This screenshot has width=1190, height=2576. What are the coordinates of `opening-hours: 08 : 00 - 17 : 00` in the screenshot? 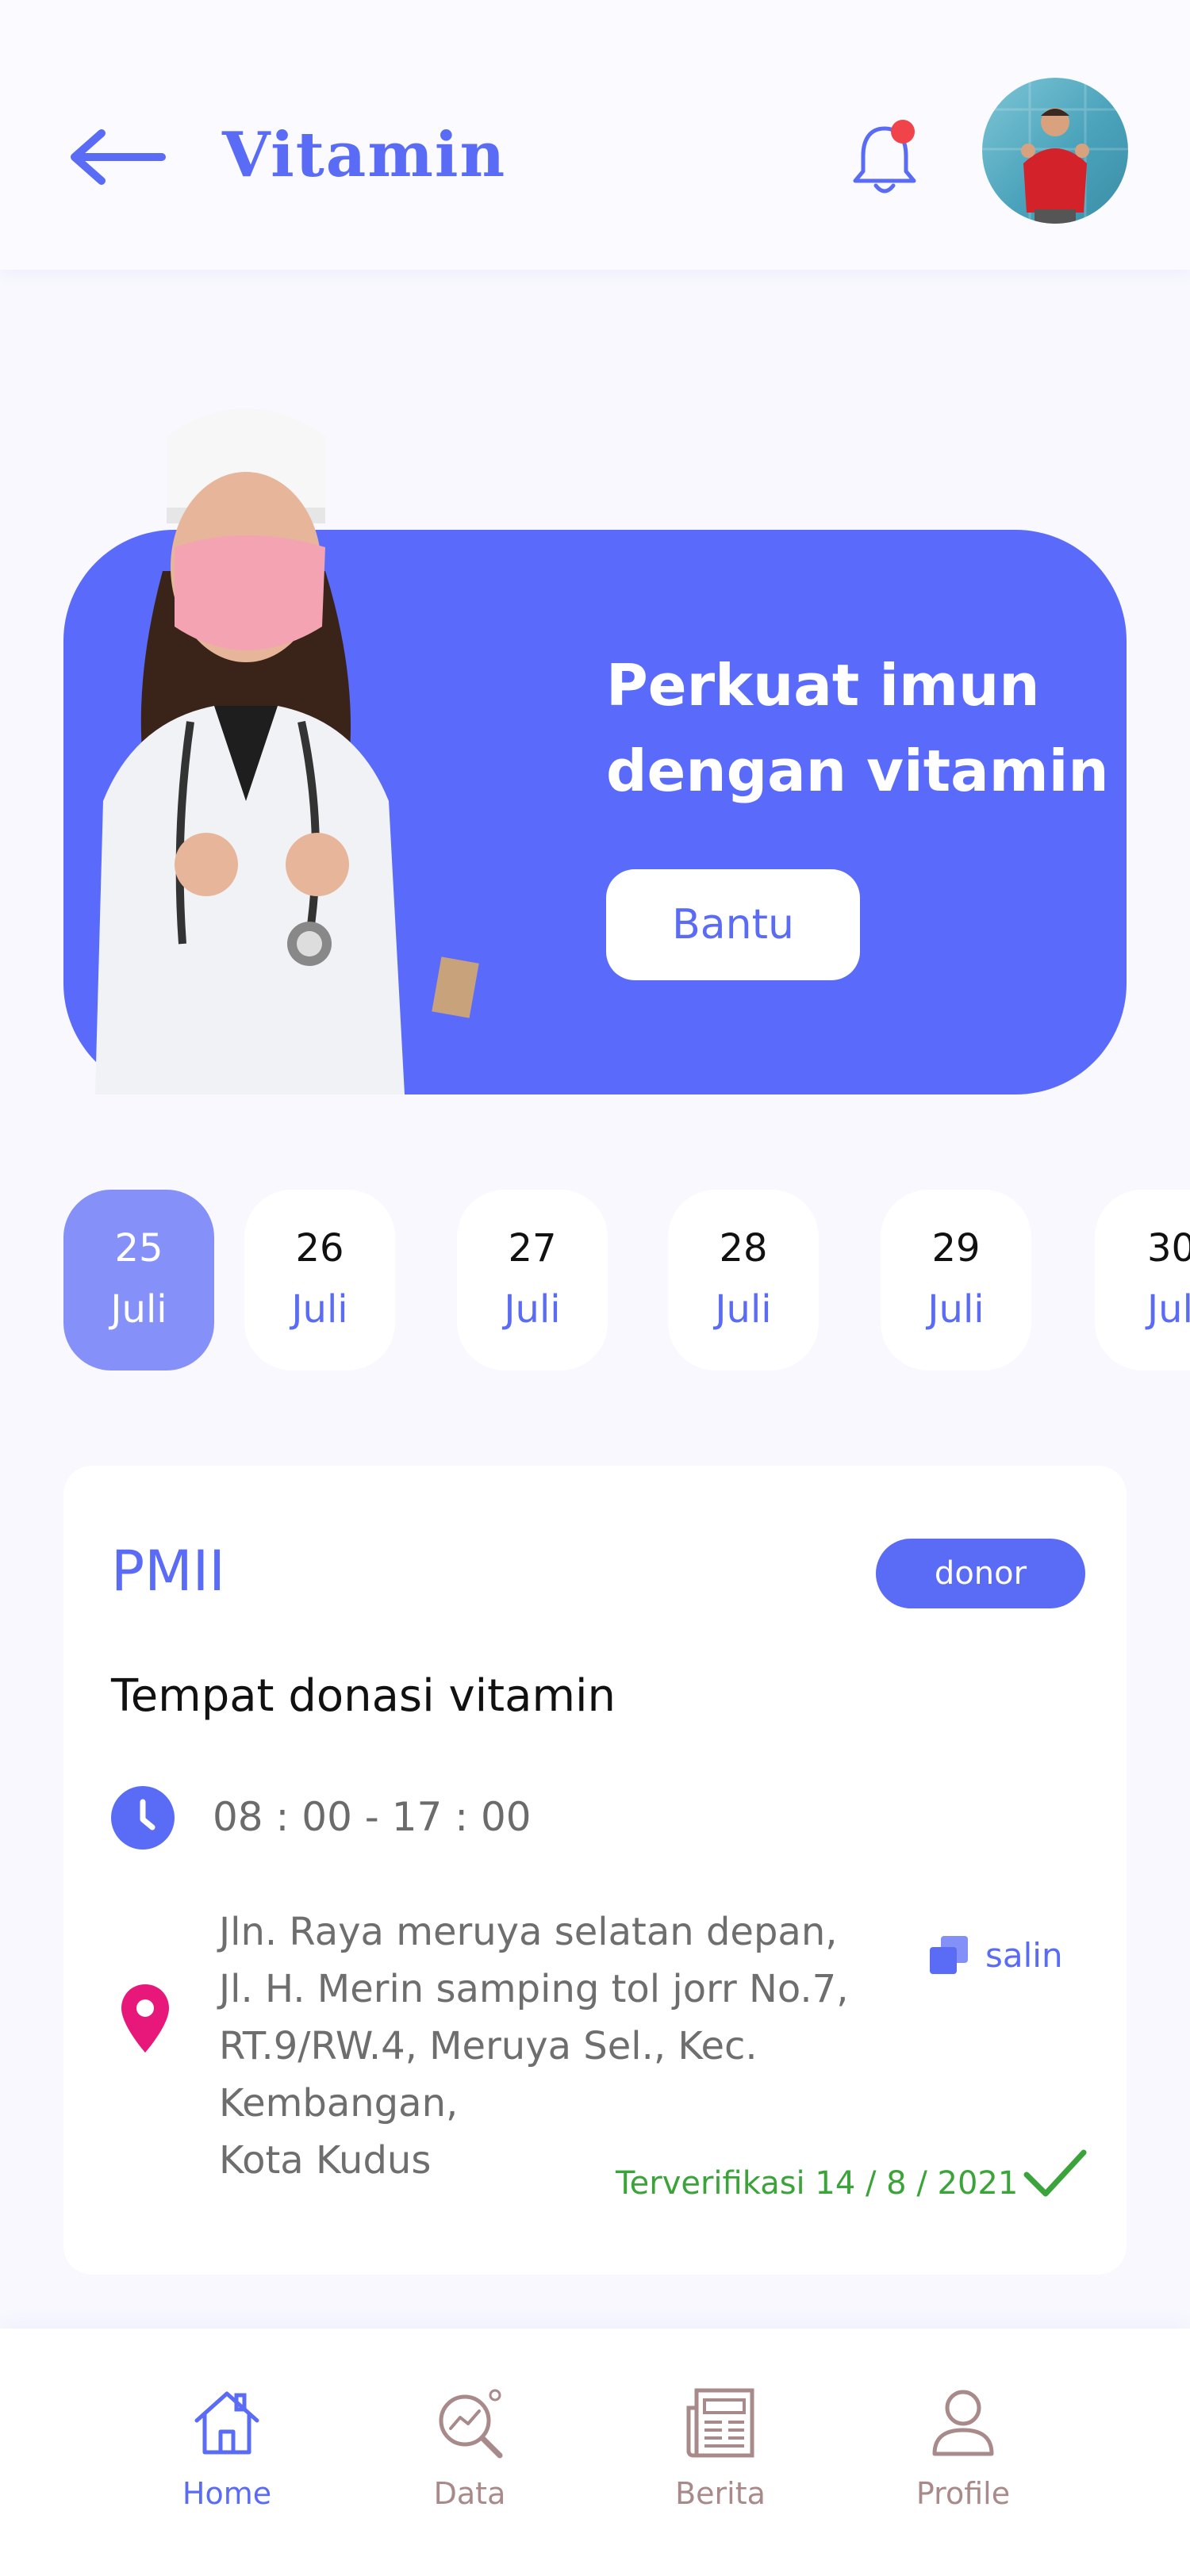 It's located at (372, 1817).